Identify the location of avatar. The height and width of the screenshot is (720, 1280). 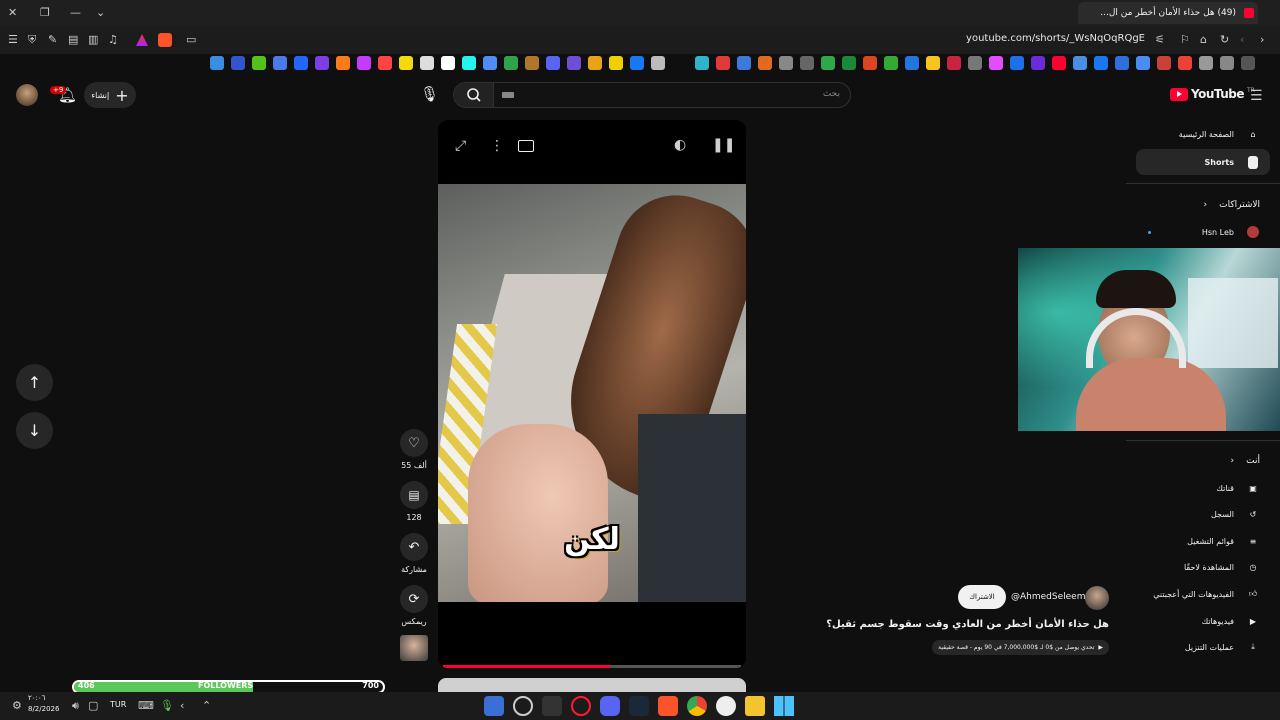
(27, 95).